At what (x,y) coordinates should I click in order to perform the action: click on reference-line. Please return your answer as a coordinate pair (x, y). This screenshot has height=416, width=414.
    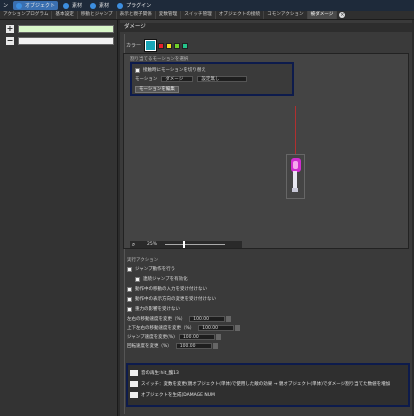
    Looking at the image, I should click on (295, 130).